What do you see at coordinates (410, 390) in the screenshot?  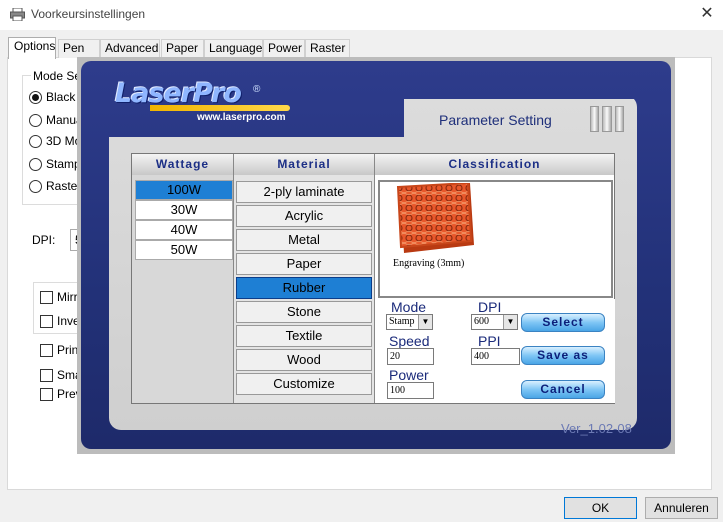 I see `power-input: 100` at bounding box center [410, 390].